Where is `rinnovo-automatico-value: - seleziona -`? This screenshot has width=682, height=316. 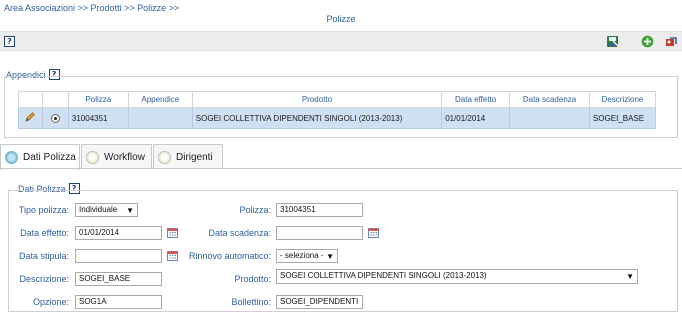 rinnovo-automatico-value: - seleziona - is located at coordinates (302, 255).